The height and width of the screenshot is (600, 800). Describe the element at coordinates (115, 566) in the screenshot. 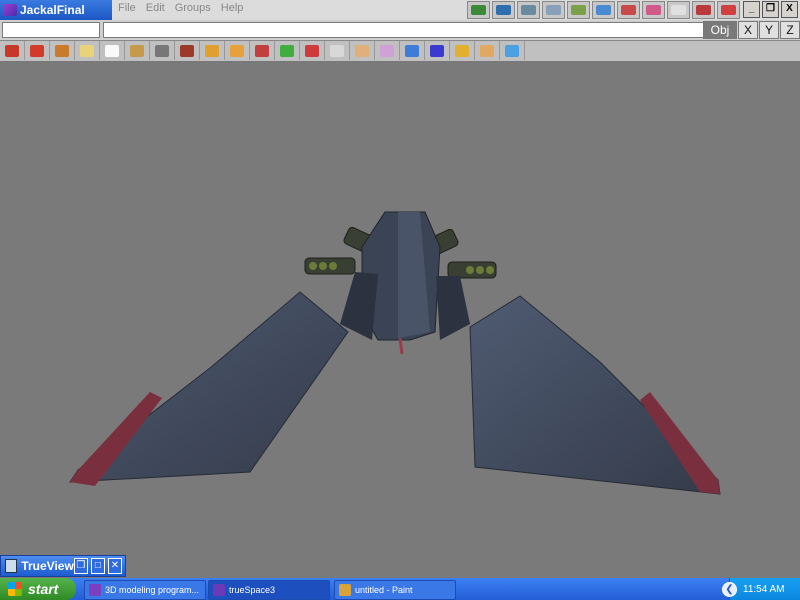

I see `trueview-close-button: ✕` at that location.